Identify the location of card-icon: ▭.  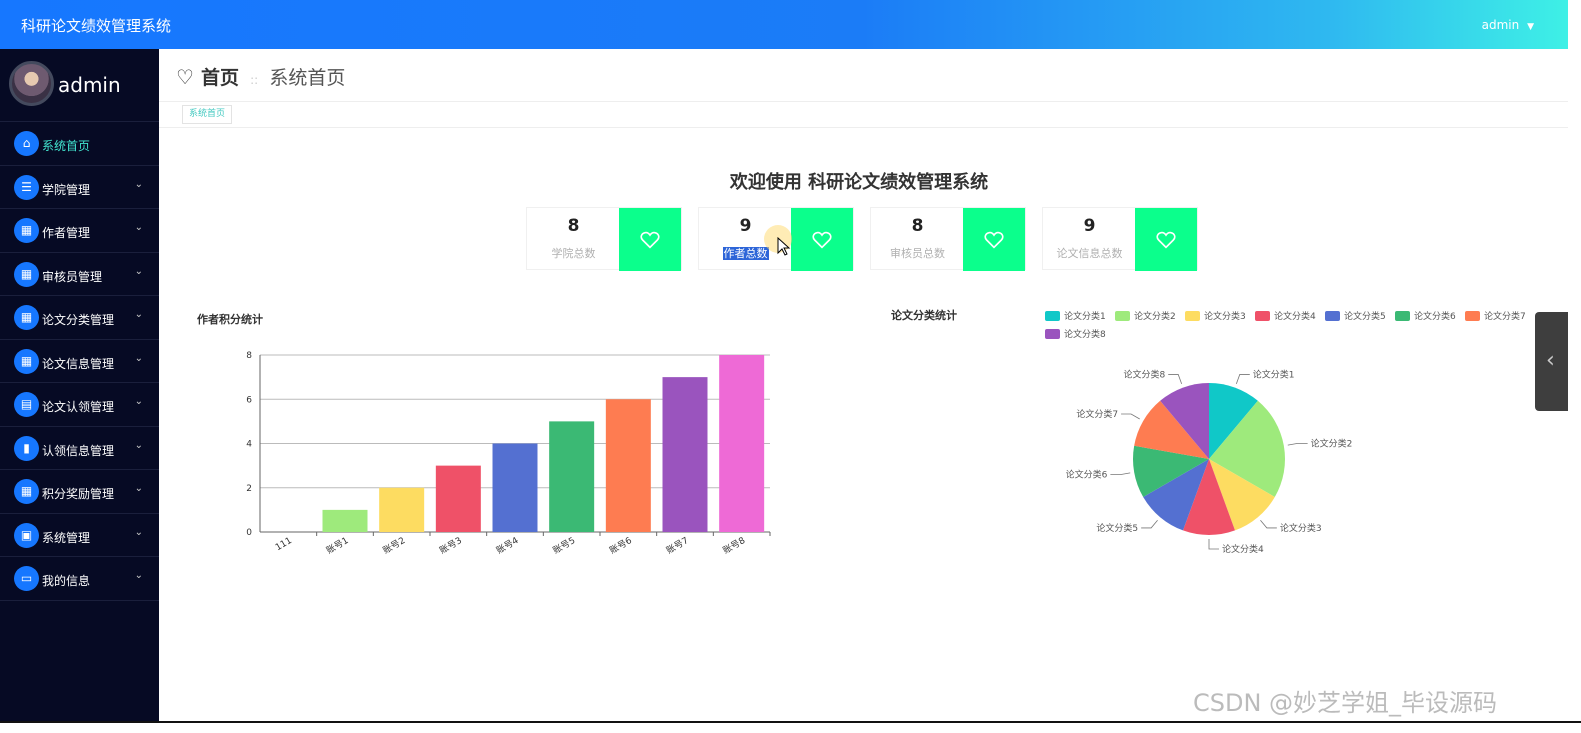
(26, 578).